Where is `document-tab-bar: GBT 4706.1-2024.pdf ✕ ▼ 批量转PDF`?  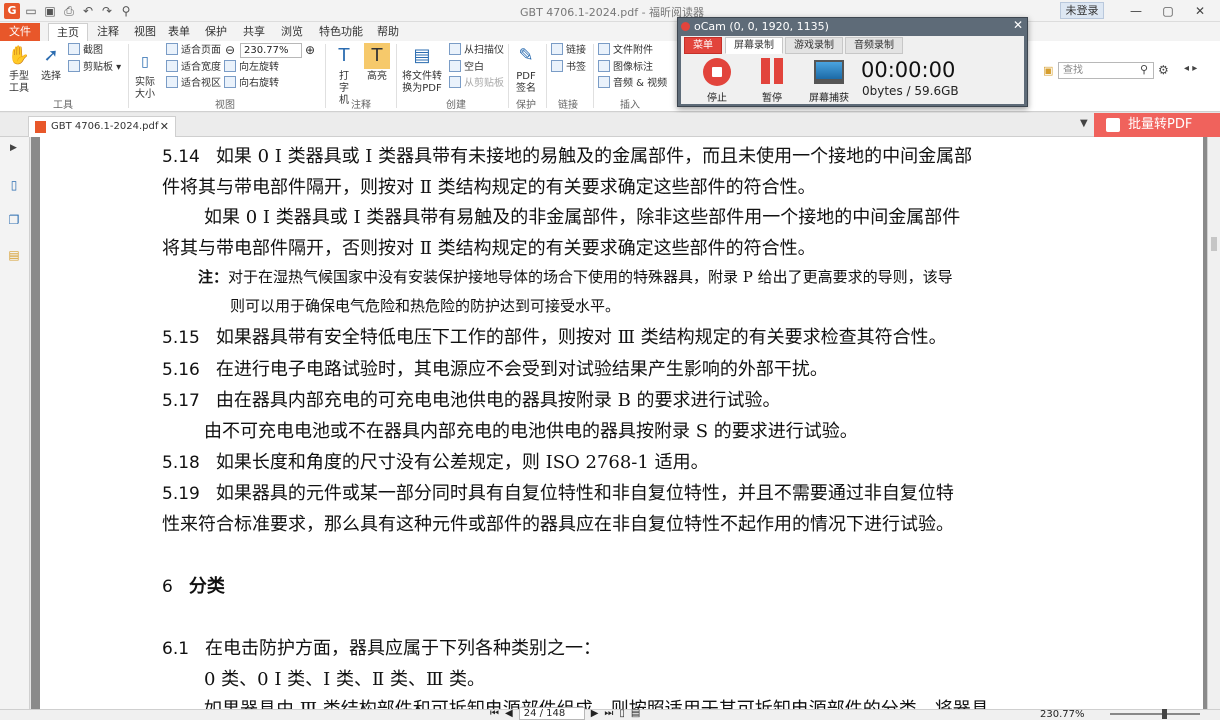 document-tab-bar: GBT 4706.1-2024.pdf ✕ ▼ 批量转PDF is located at coordinates (610, 125).